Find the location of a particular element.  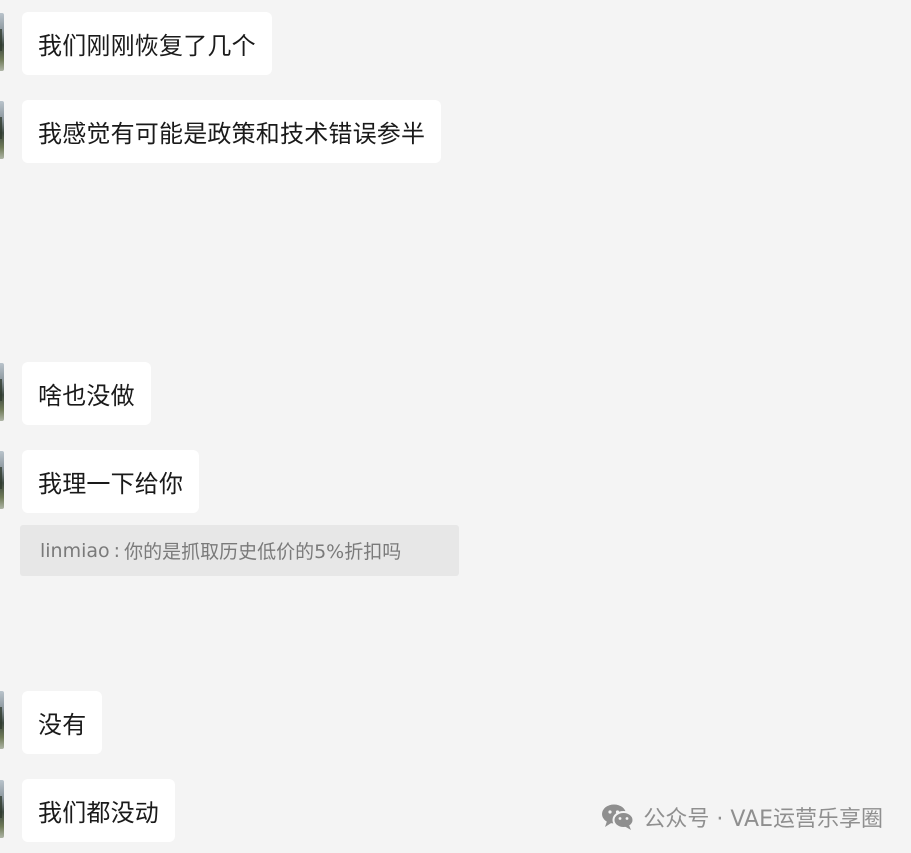

message-bubble: 啥也没做 is located at coordinates (86, 393).